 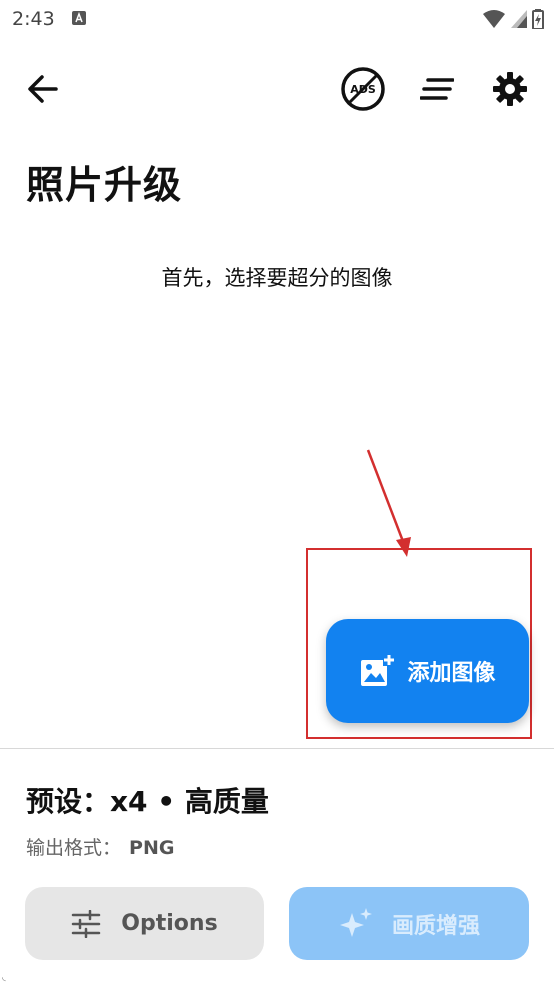 What do you see at coordinates (277, 19) in the screenshot?
I see `status-bar: 2:43` at bounding box center [277, 19].